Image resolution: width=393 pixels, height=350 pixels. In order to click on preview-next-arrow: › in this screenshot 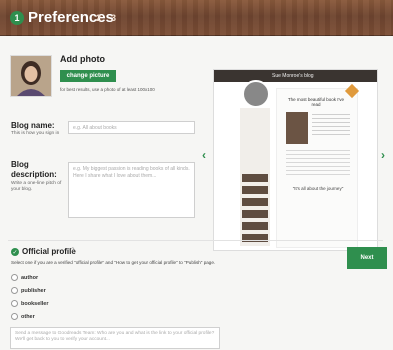, I will do `click(383, 155)`.